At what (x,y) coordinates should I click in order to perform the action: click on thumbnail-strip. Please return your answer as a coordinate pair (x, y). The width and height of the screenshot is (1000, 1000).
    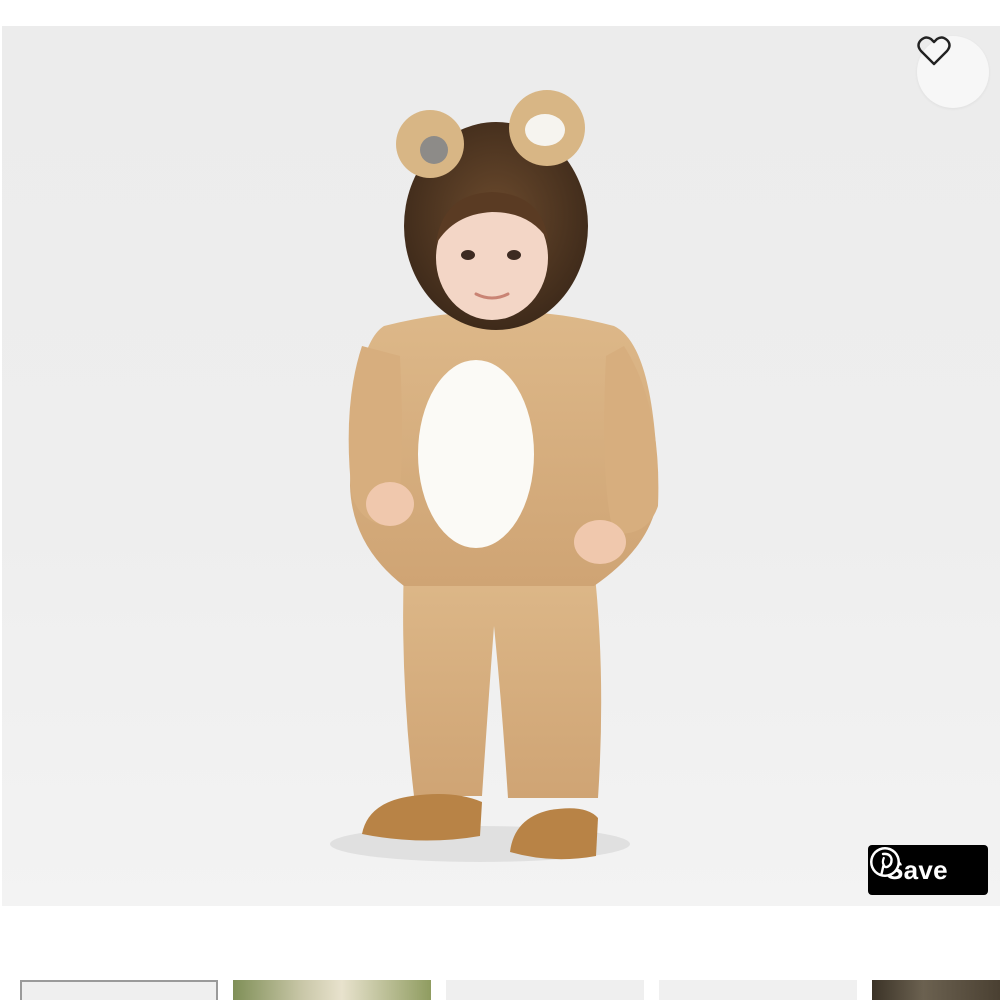
    Looking at the image, I should click on (500, 988).